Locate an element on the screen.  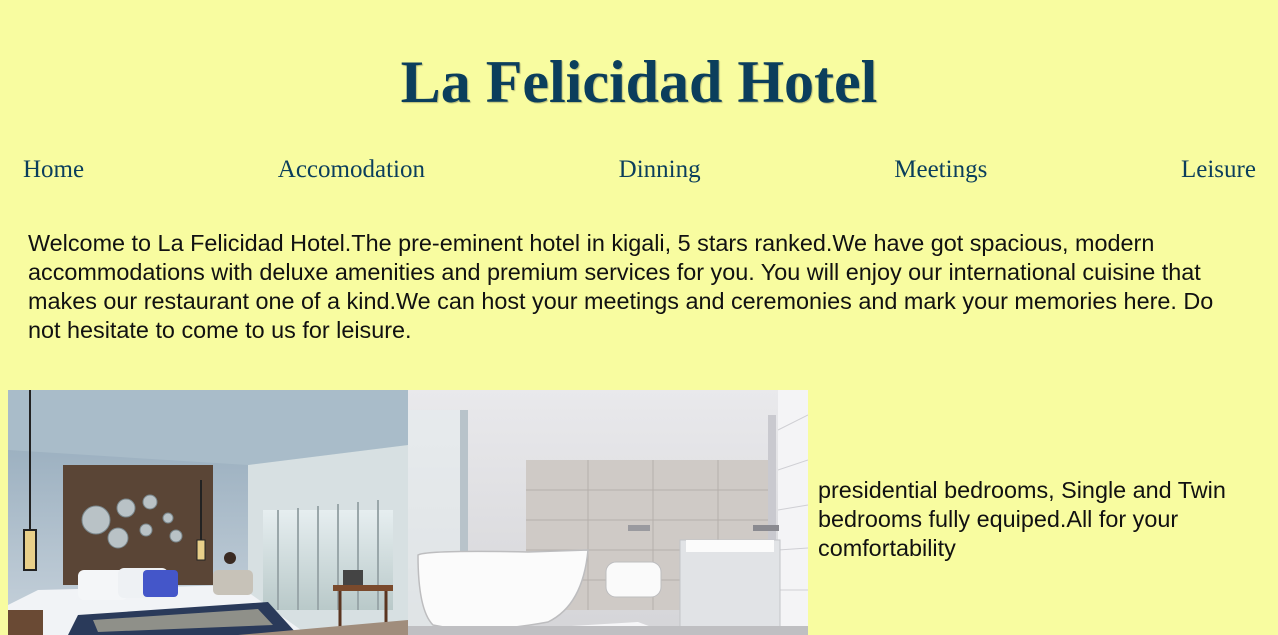
bedroom-photo is located at coordinates (208, 512).